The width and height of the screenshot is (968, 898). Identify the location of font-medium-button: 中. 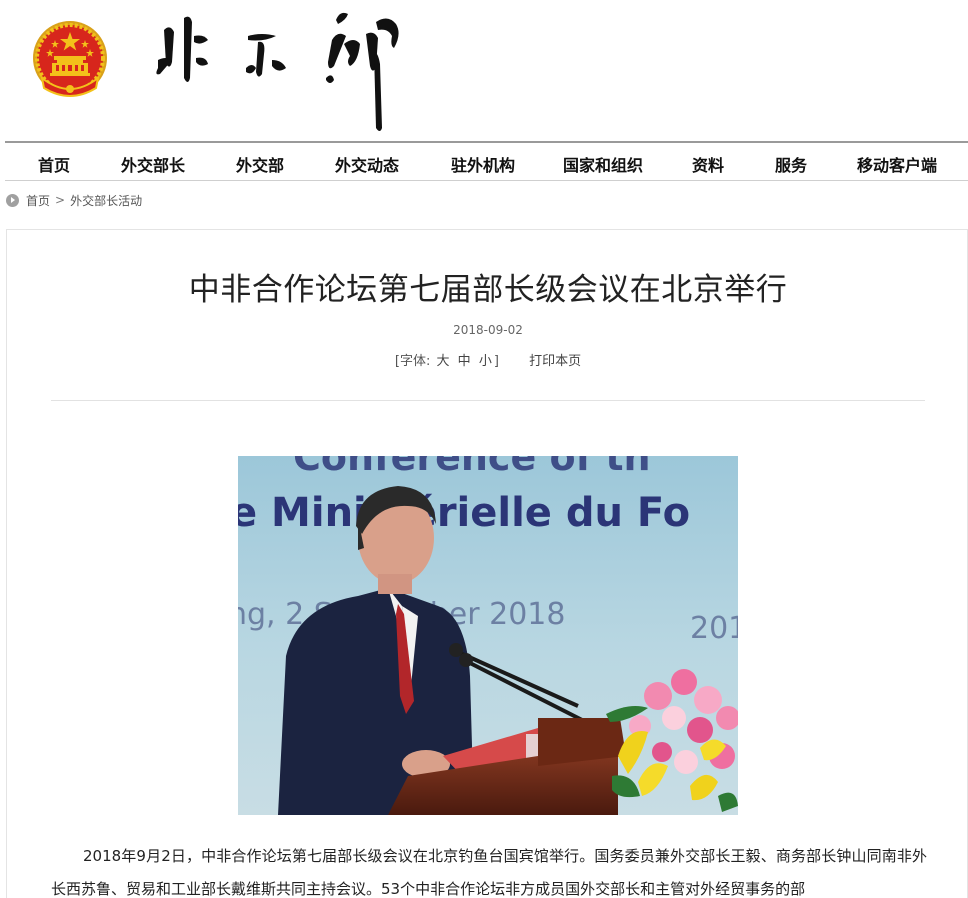
(464, 361).